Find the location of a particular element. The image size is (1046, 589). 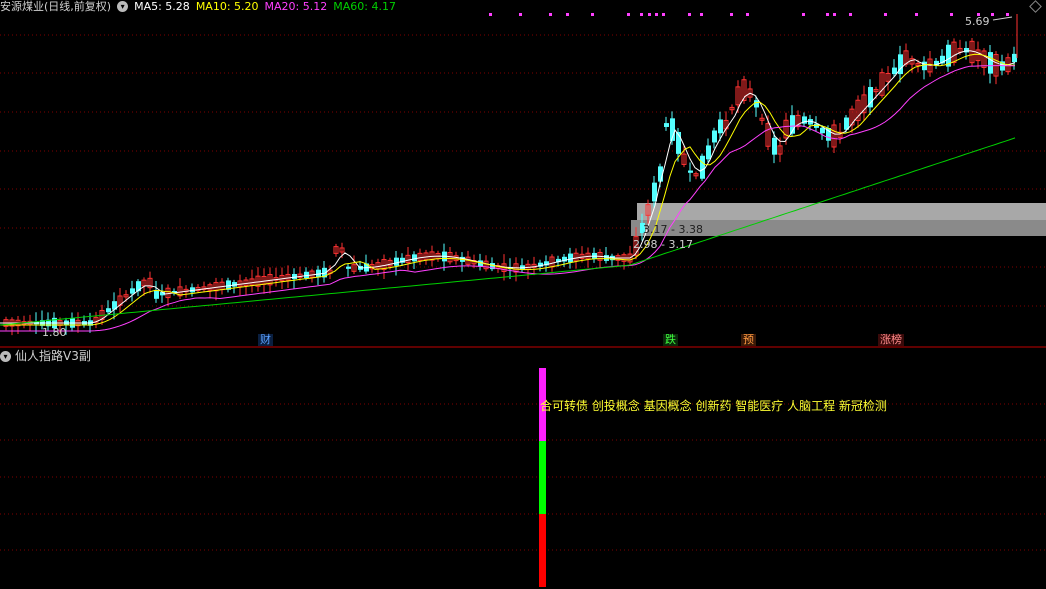

gap-upper-label: 3.17 - 3.38 is located at coordinates (673, 229).